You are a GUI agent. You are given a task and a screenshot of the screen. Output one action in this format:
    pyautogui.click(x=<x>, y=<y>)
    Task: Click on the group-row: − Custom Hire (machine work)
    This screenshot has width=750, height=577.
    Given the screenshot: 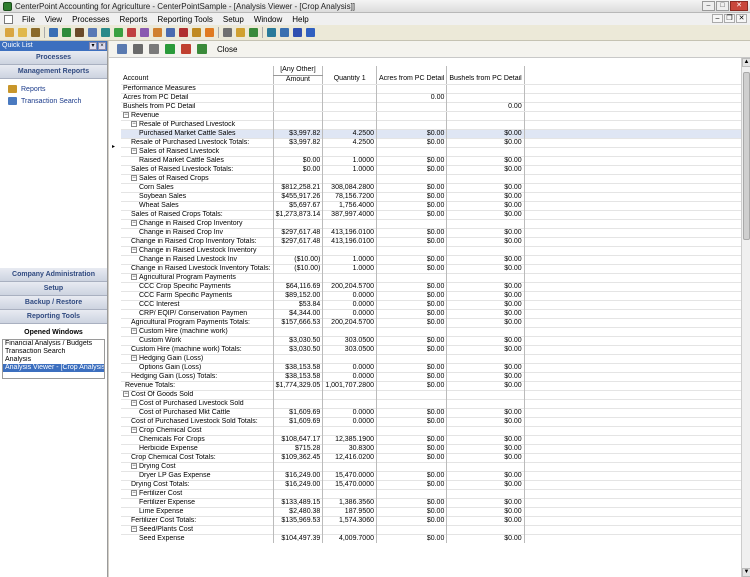 What is the action you would take?
    pyautogui.click(x=432, y=331)
    